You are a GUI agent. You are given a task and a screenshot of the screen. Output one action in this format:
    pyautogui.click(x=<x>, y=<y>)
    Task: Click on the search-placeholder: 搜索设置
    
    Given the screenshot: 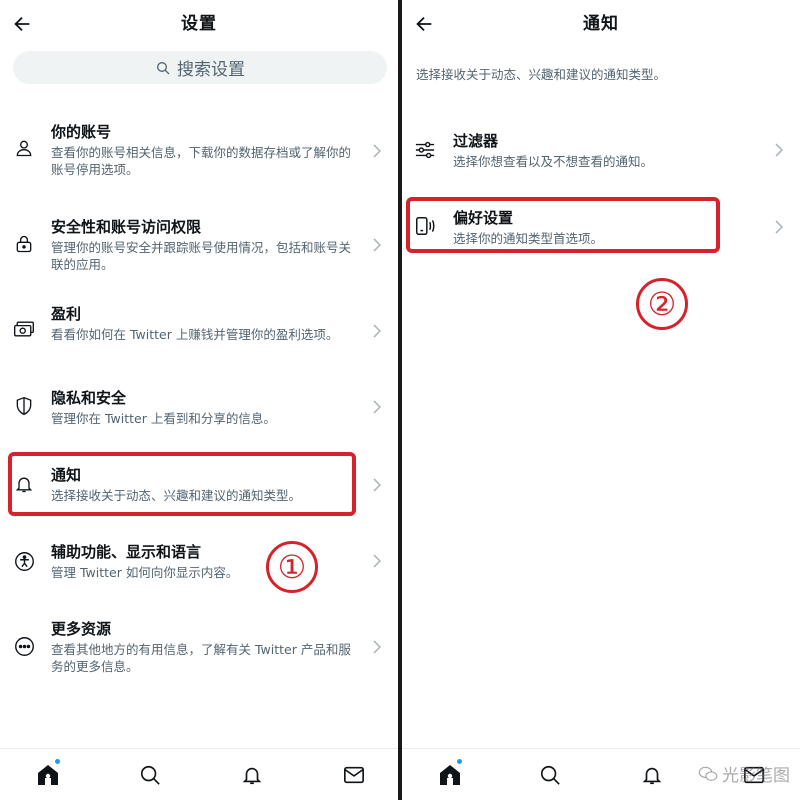 What is the action you would take?
    pyautogui.click(x=211, y=70)
    